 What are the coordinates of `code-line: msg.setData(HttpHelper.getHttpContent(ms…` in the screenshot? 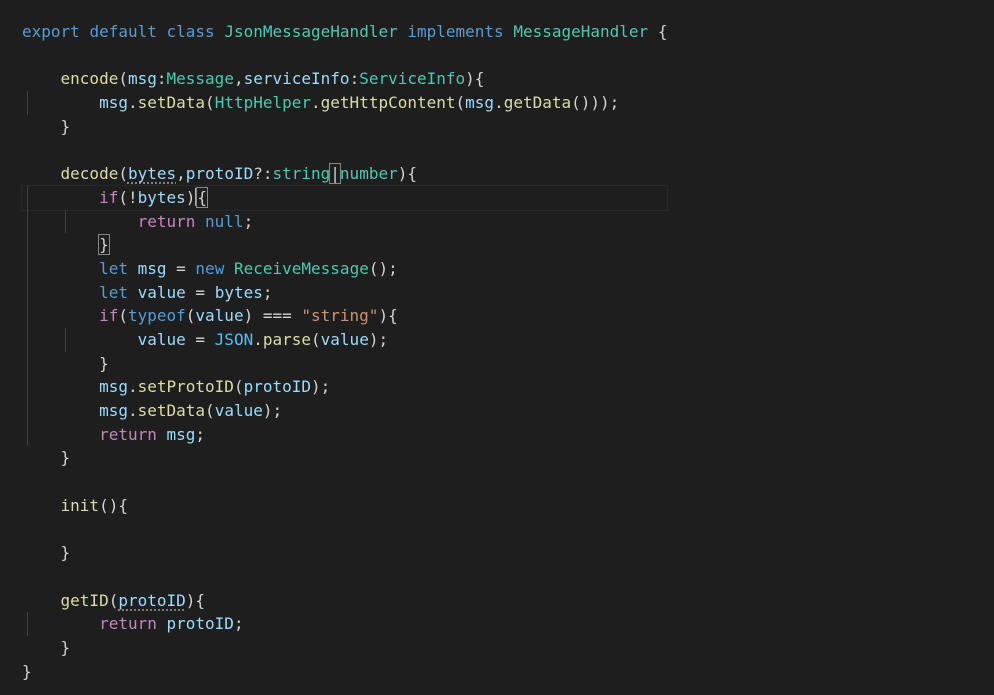 It's located at (344, 103).